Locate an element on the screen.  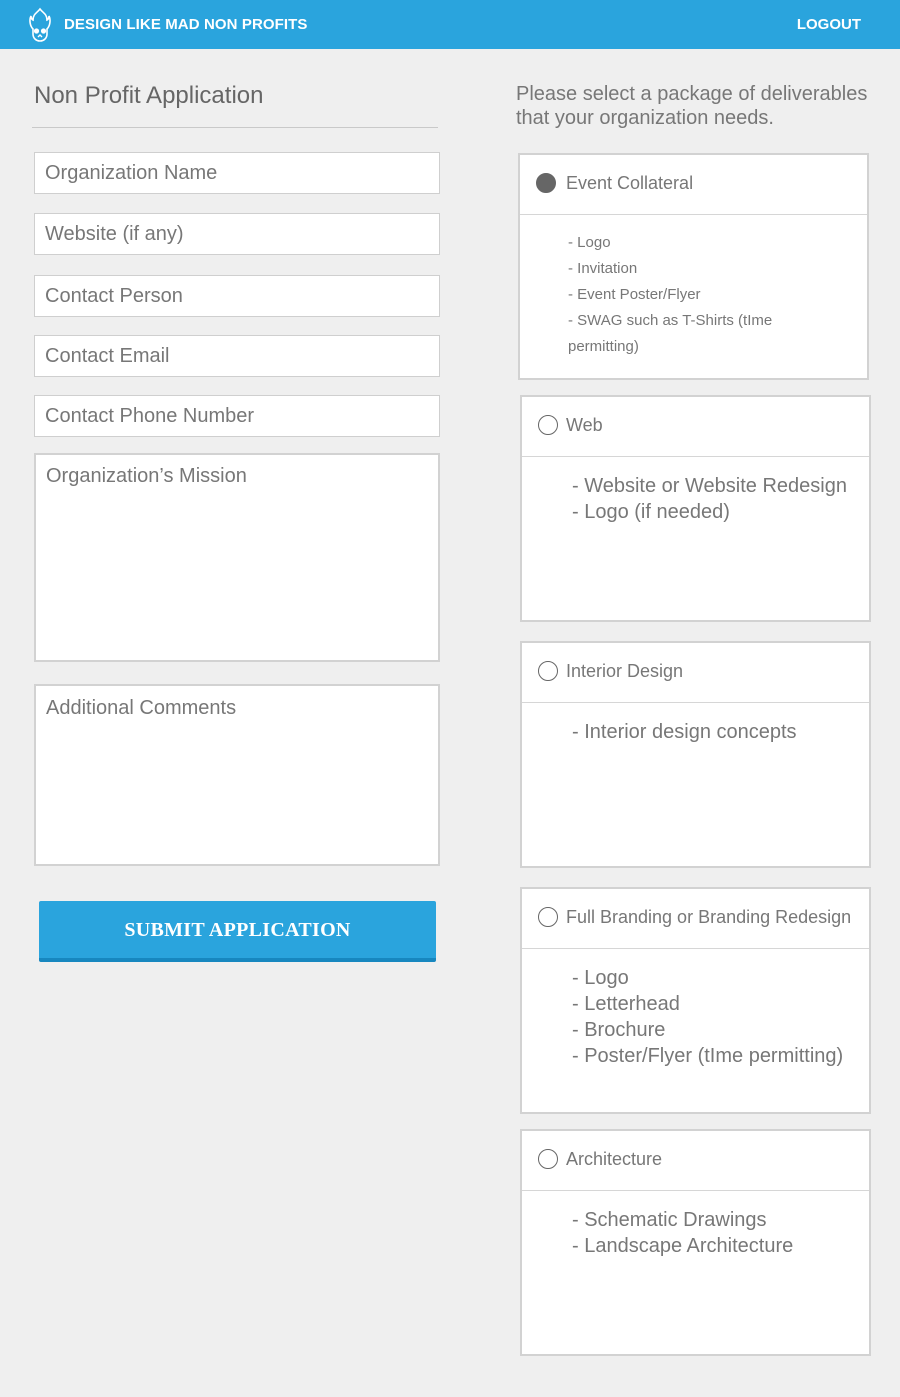
logout-link: LOGOUT is located at coordinates (829, 24).